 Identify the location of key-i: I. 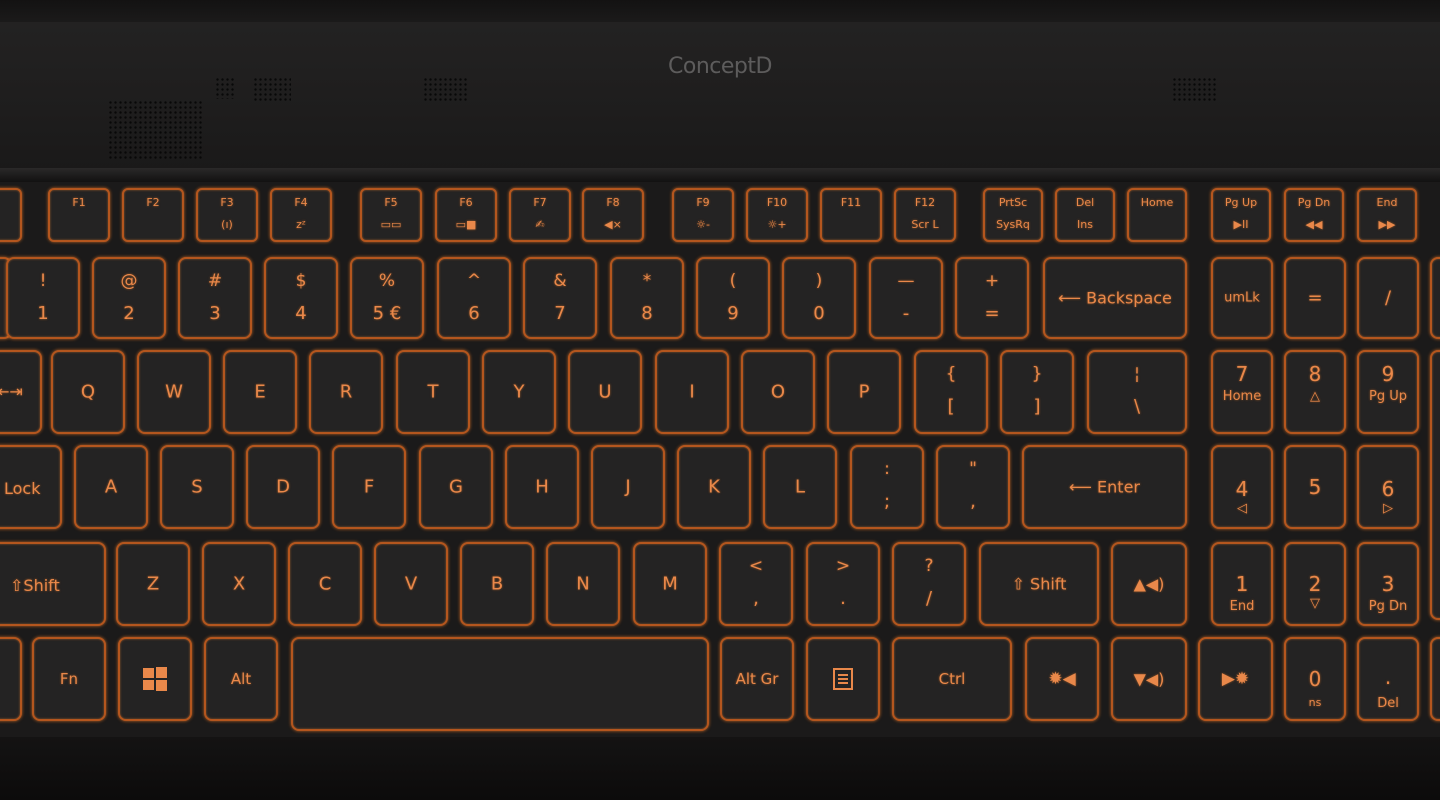
(692, 392).